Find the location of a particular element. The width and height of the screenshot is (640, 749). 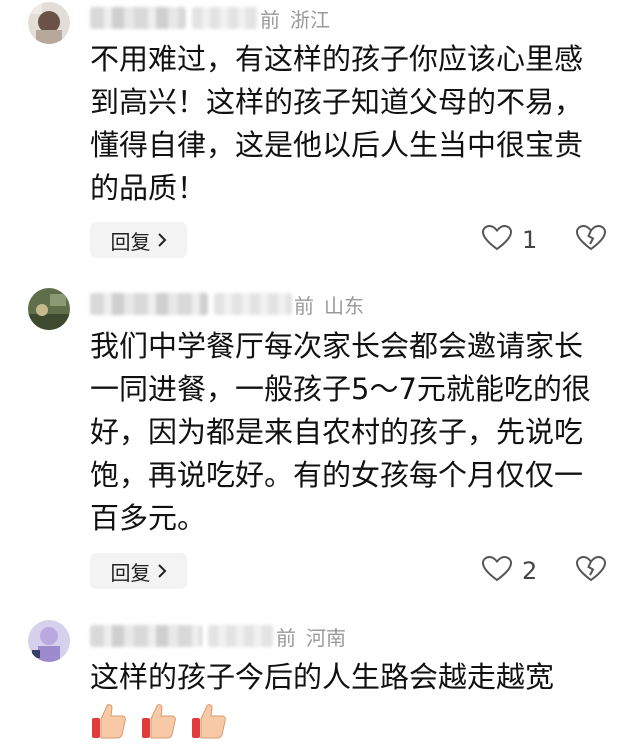

location-label: 河南 is located at coordinates (326, 637).